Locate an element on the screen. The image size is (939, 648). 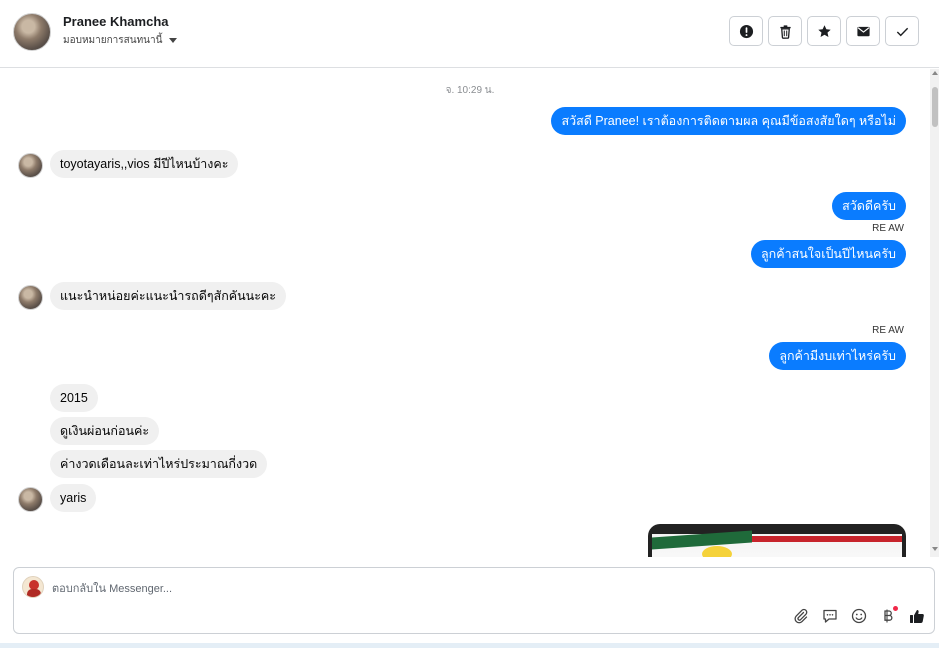
assign-conversation-dropdown: มอบหมายการสนทนานี้ is located at coordinates (120, 40).